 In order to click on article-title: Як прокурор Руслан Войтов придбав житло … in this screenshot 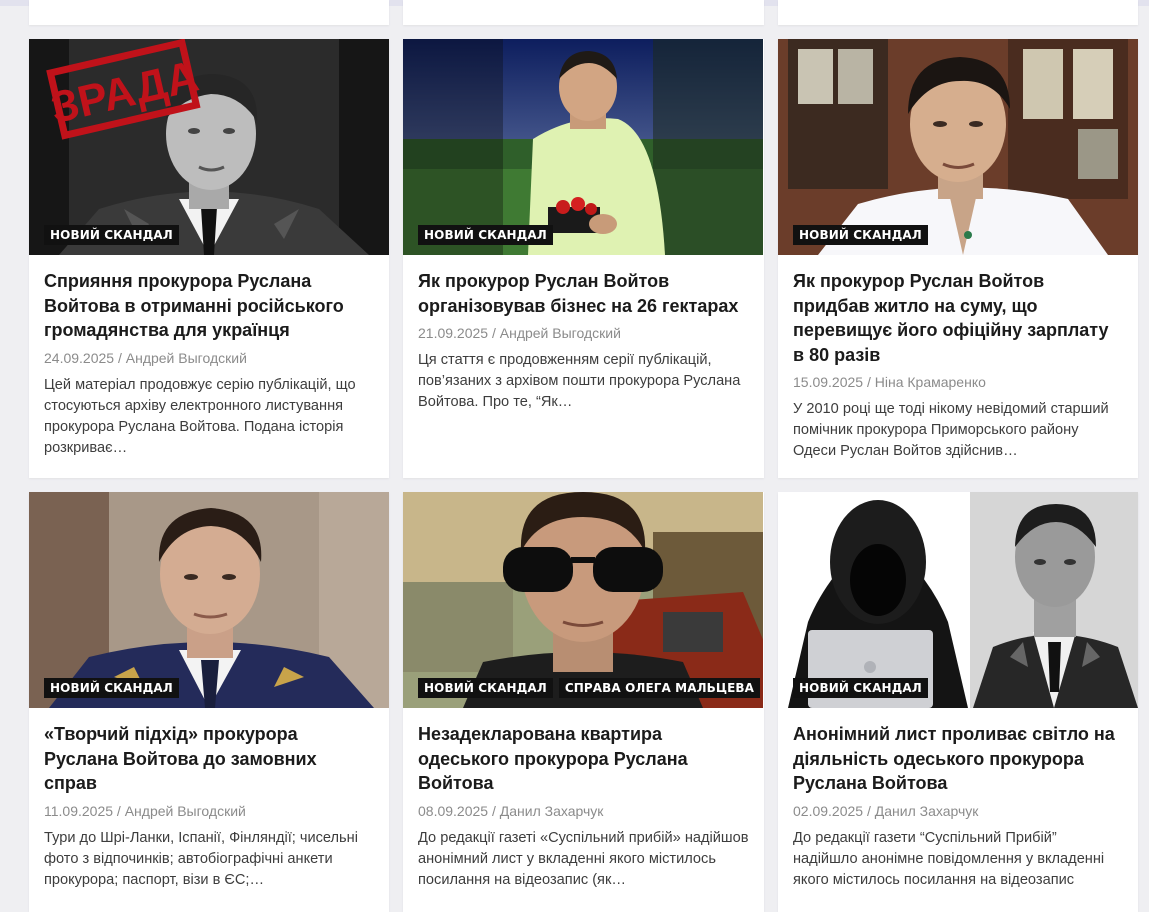, I will do `click(958, 318)`.